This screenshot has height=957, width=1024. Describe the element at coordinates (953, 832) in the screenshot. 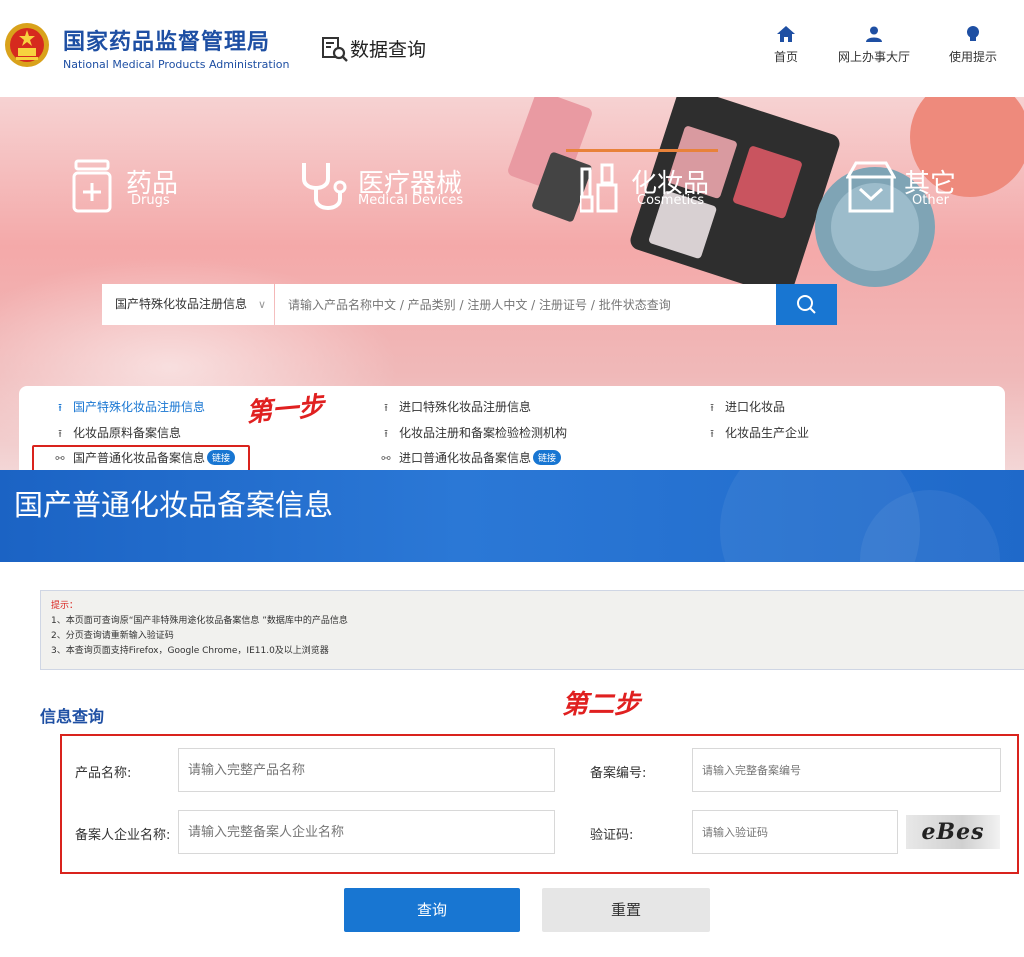

I see `captcha-image: eBes` at that location.